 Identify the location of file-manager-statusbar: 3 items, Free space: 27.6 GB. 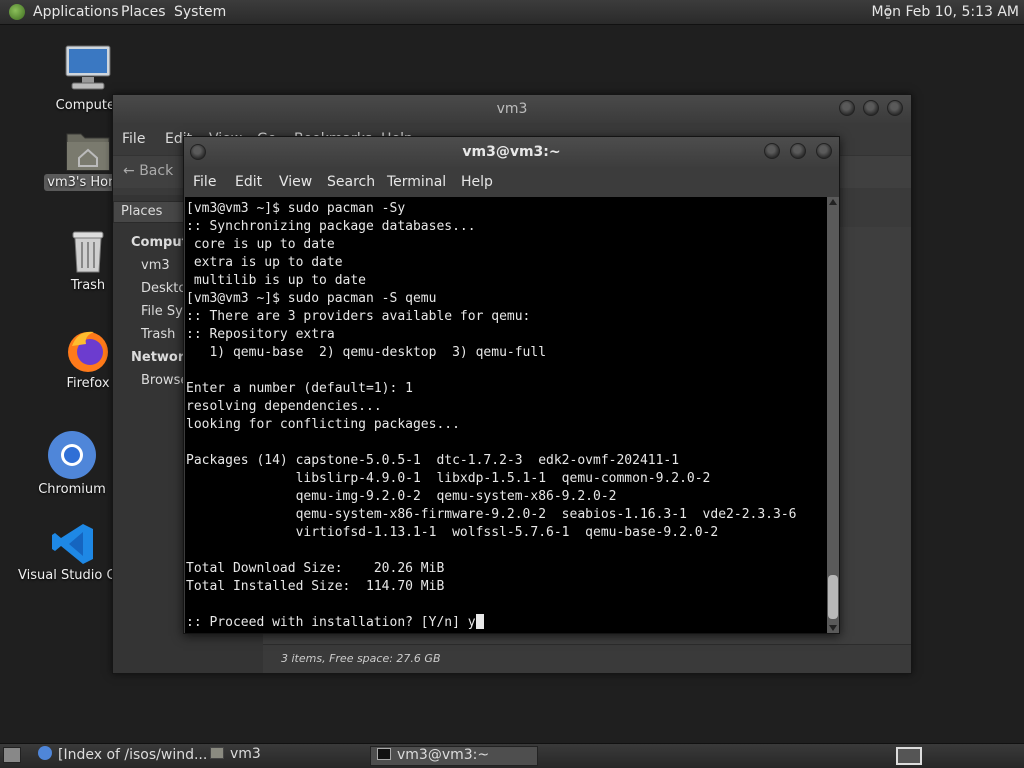
(587, 658).